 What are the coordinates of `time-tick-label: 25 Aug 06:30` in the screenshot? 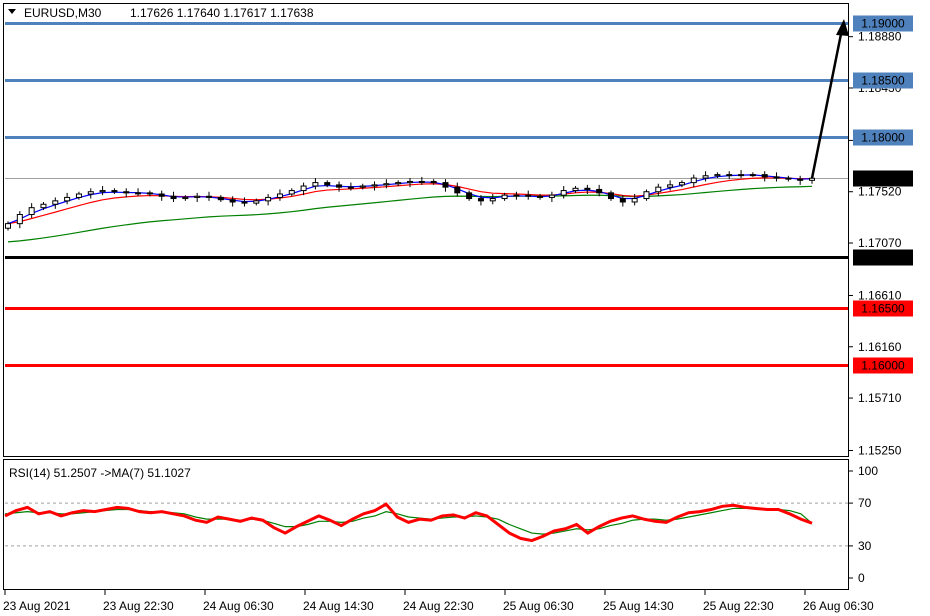 It's located at (538, 606).